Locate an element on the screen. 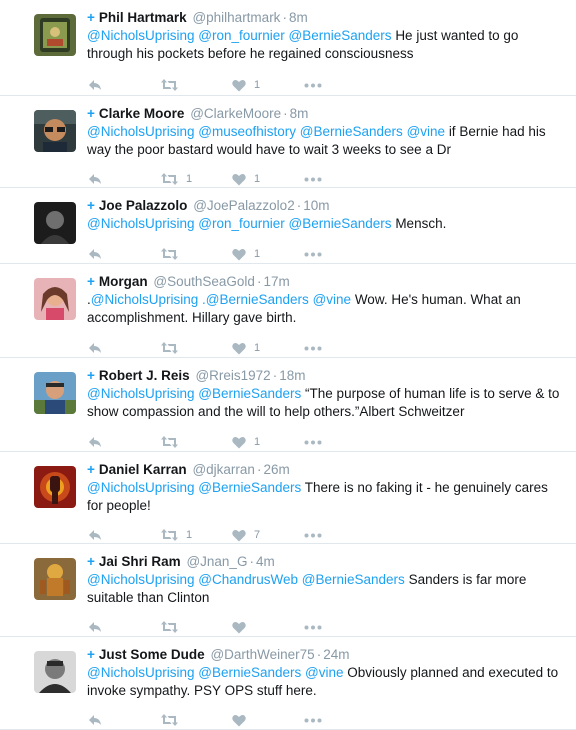 The width and height of the screenshot is (576, 730). tweet-timestamp: 18m is located at coordinates (292, 375).